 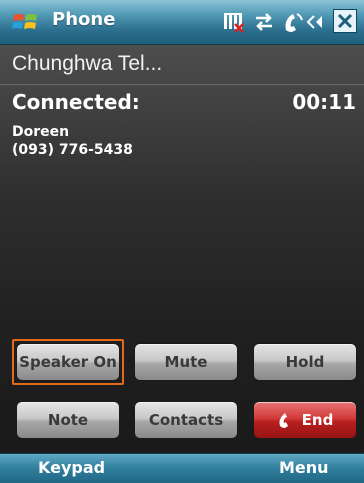 What do you see at coordinates (234, 22) in the screenshot?
I see `signal-off-icon` at bounding box center [234, 22].